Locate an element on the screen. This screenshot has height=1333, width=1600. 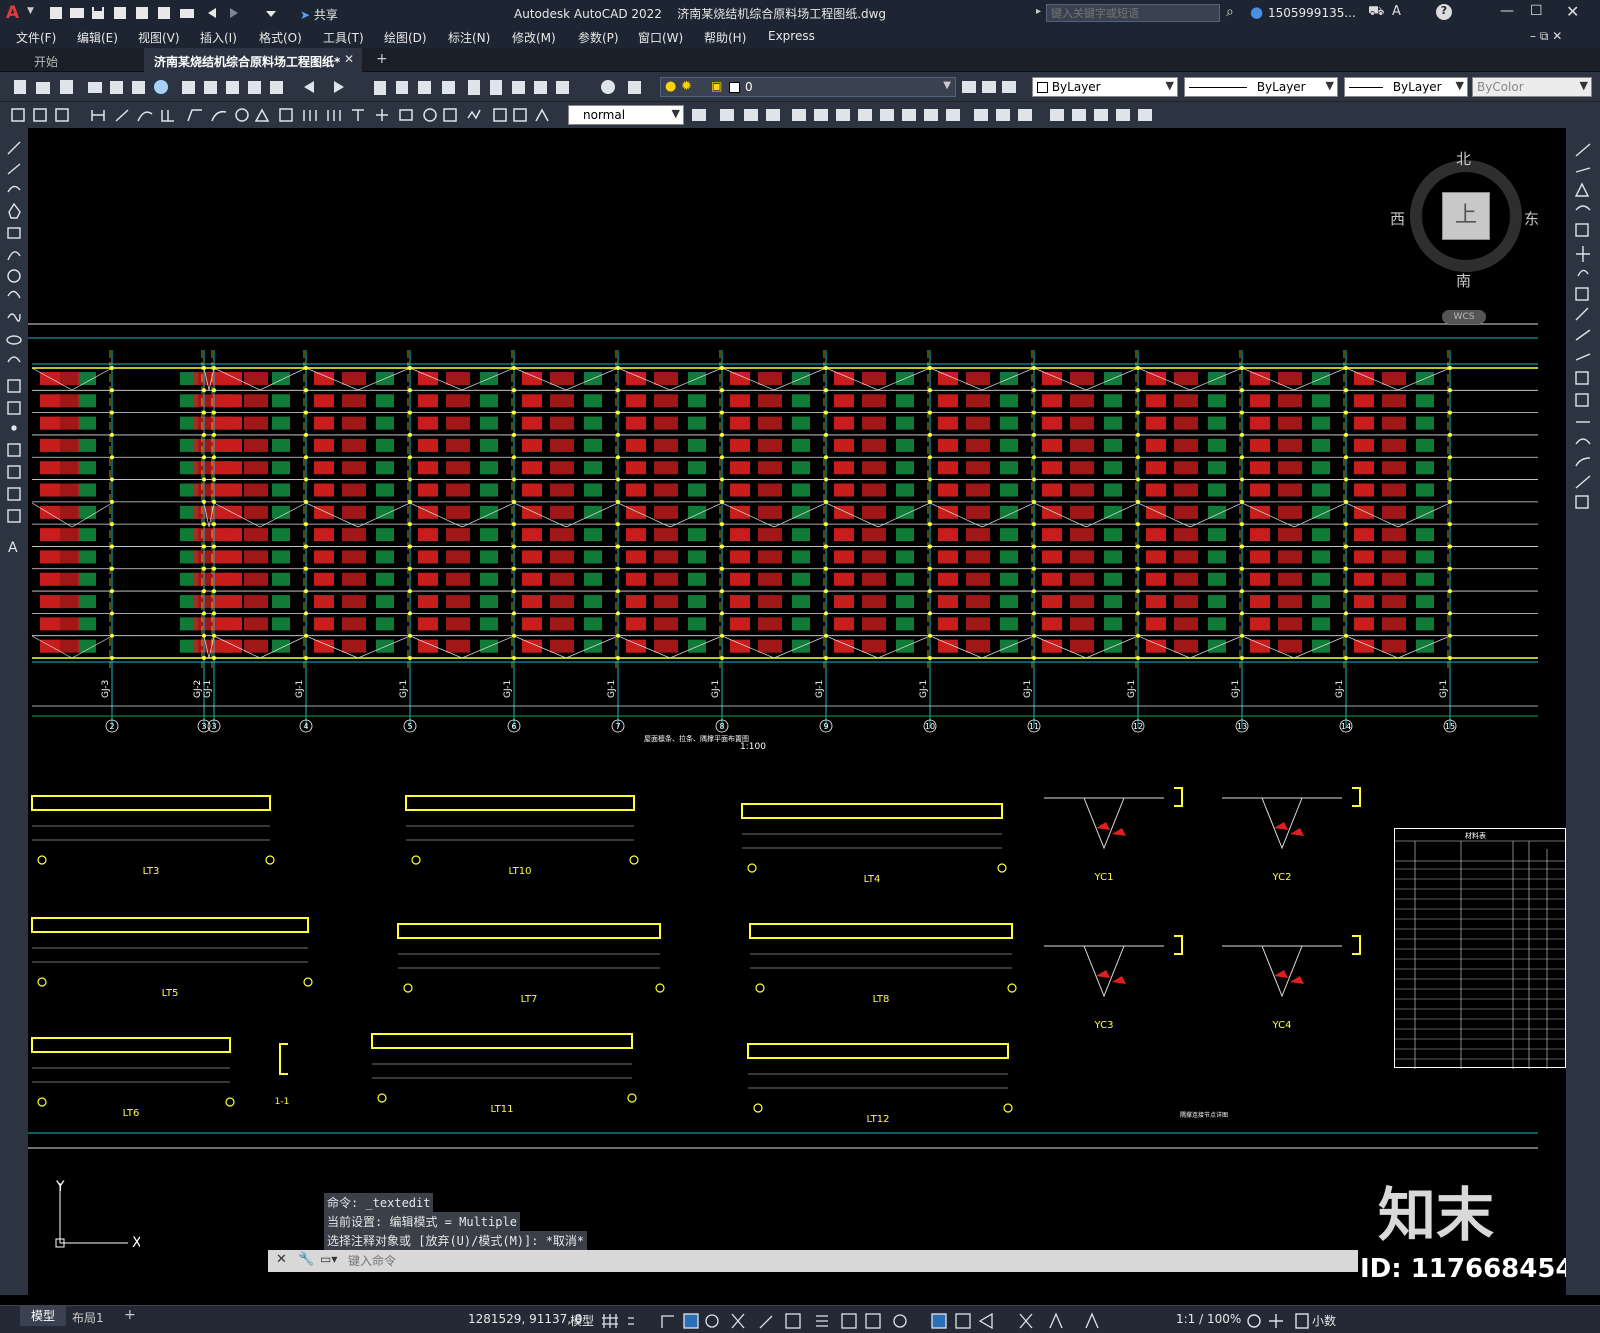
truss-label: GJ-1 is located at coordinates (1028, 689).